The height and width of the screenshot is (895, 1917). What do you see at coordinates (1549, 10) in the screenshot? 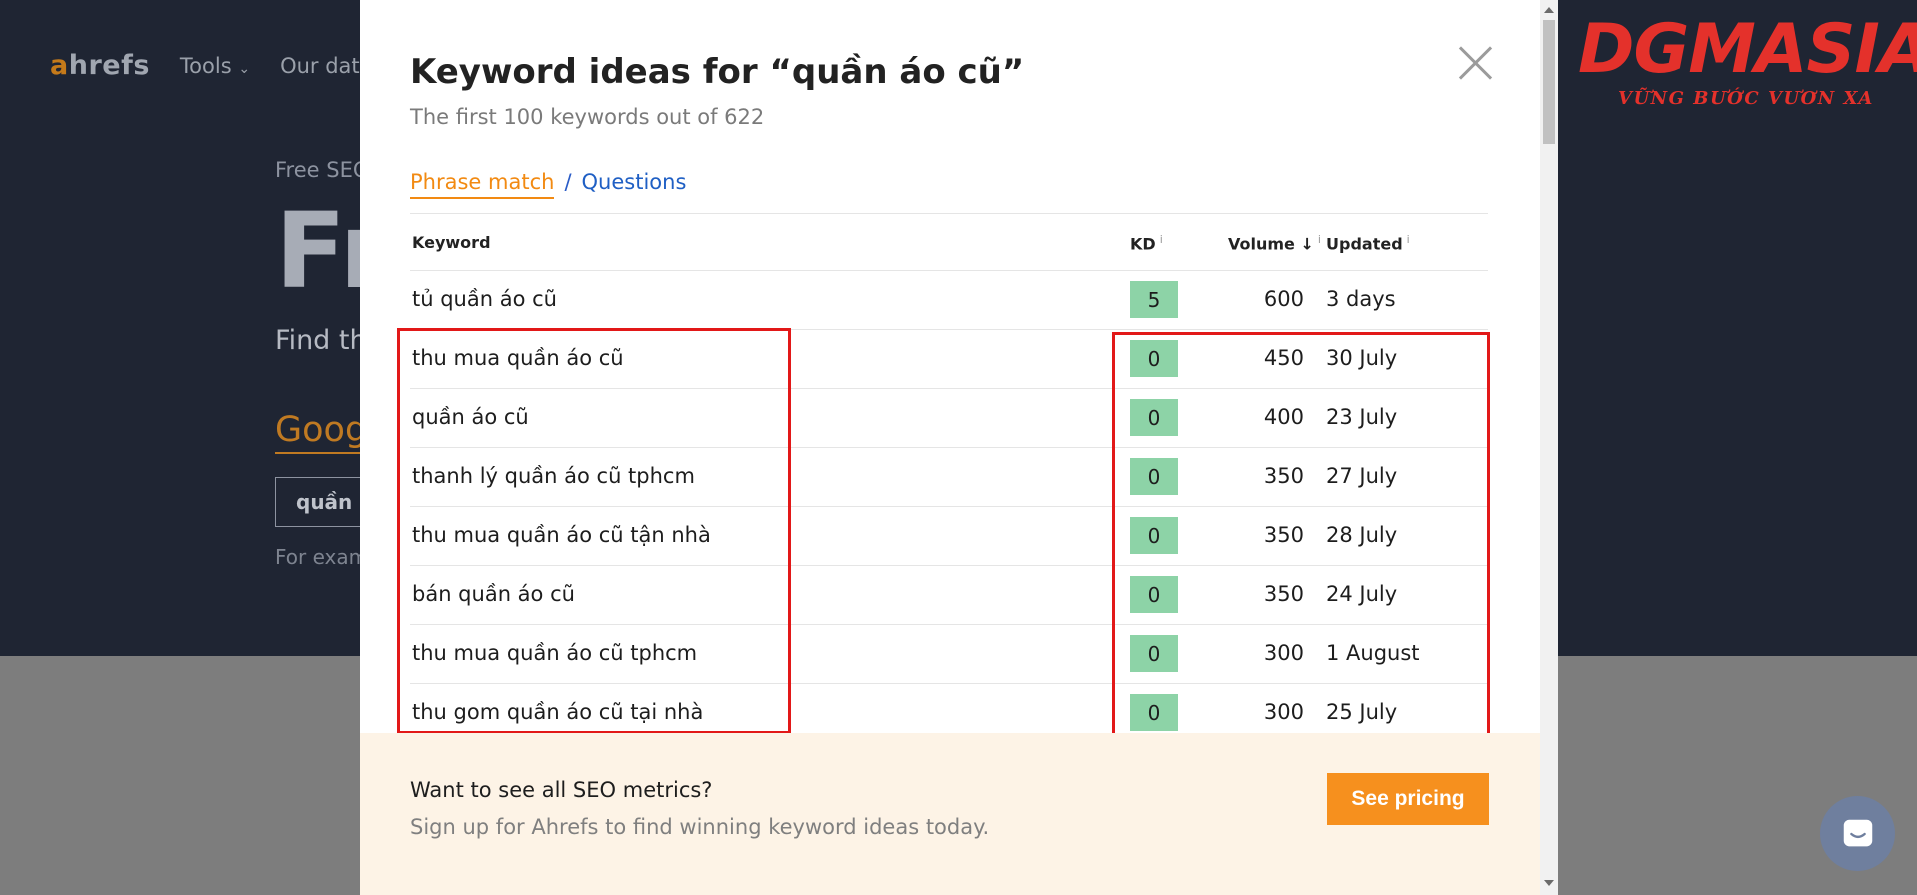
I see `scroll-up-icon` at bounding box center [1549, 10].